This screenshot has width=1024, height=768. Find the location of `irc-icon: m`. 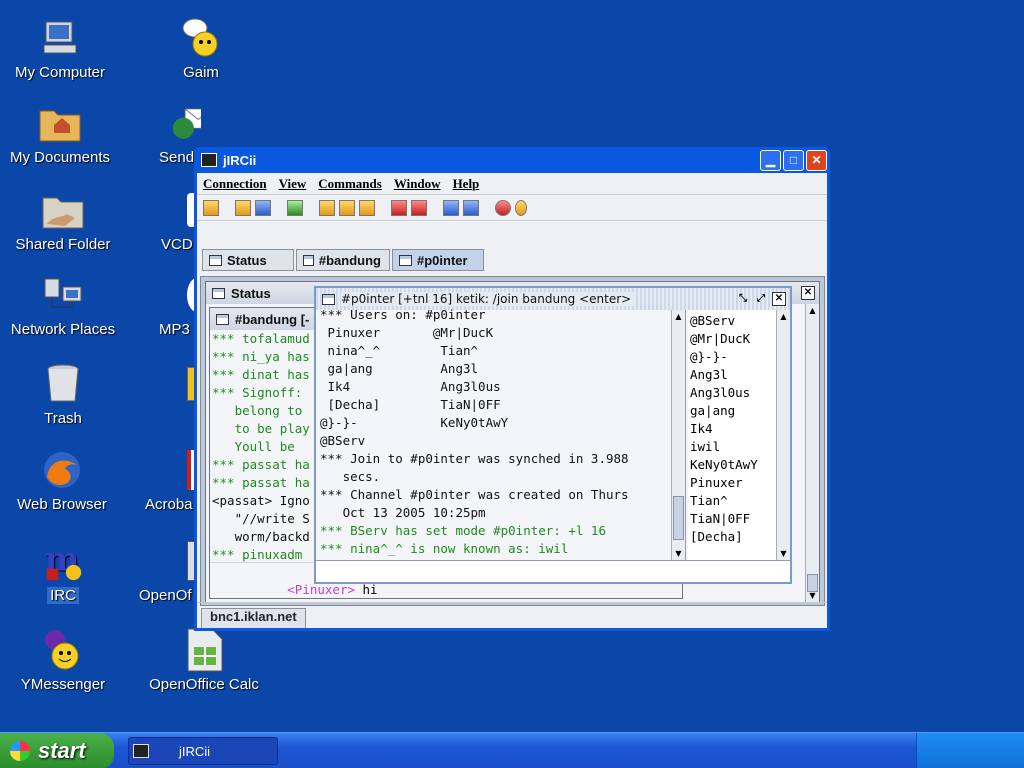

irc-icon: m is located at coordinates (63, 561).